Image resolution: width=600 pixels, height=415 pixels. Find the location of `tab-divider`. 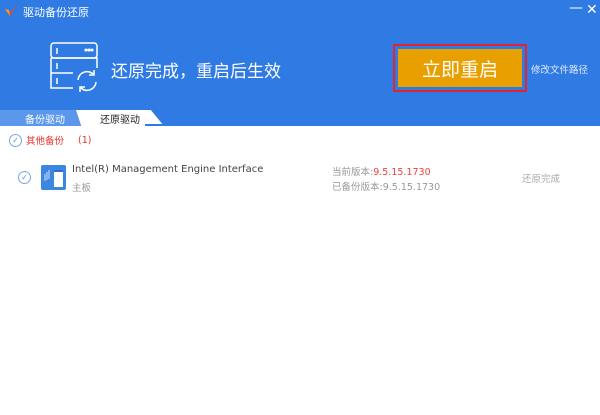

tab-divider is located at coordinates (372, 125).